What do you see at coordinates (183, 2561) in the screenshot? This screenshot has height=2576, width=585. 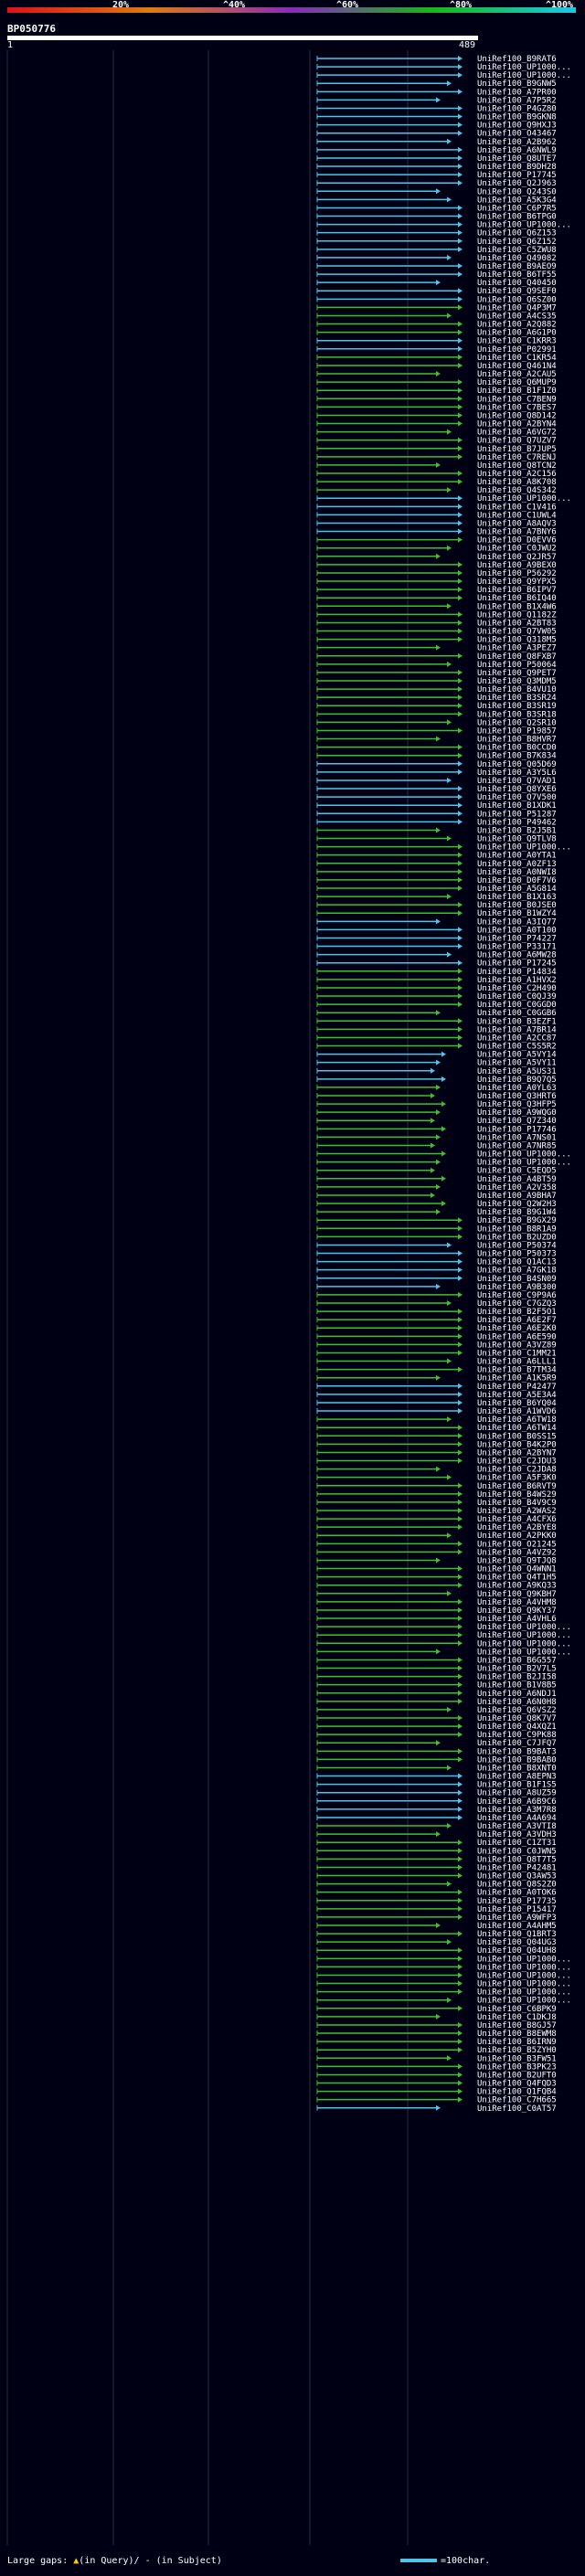 I see `gaps-in-subject-label: - (in Subject)` at bounding box center [183, 2561].